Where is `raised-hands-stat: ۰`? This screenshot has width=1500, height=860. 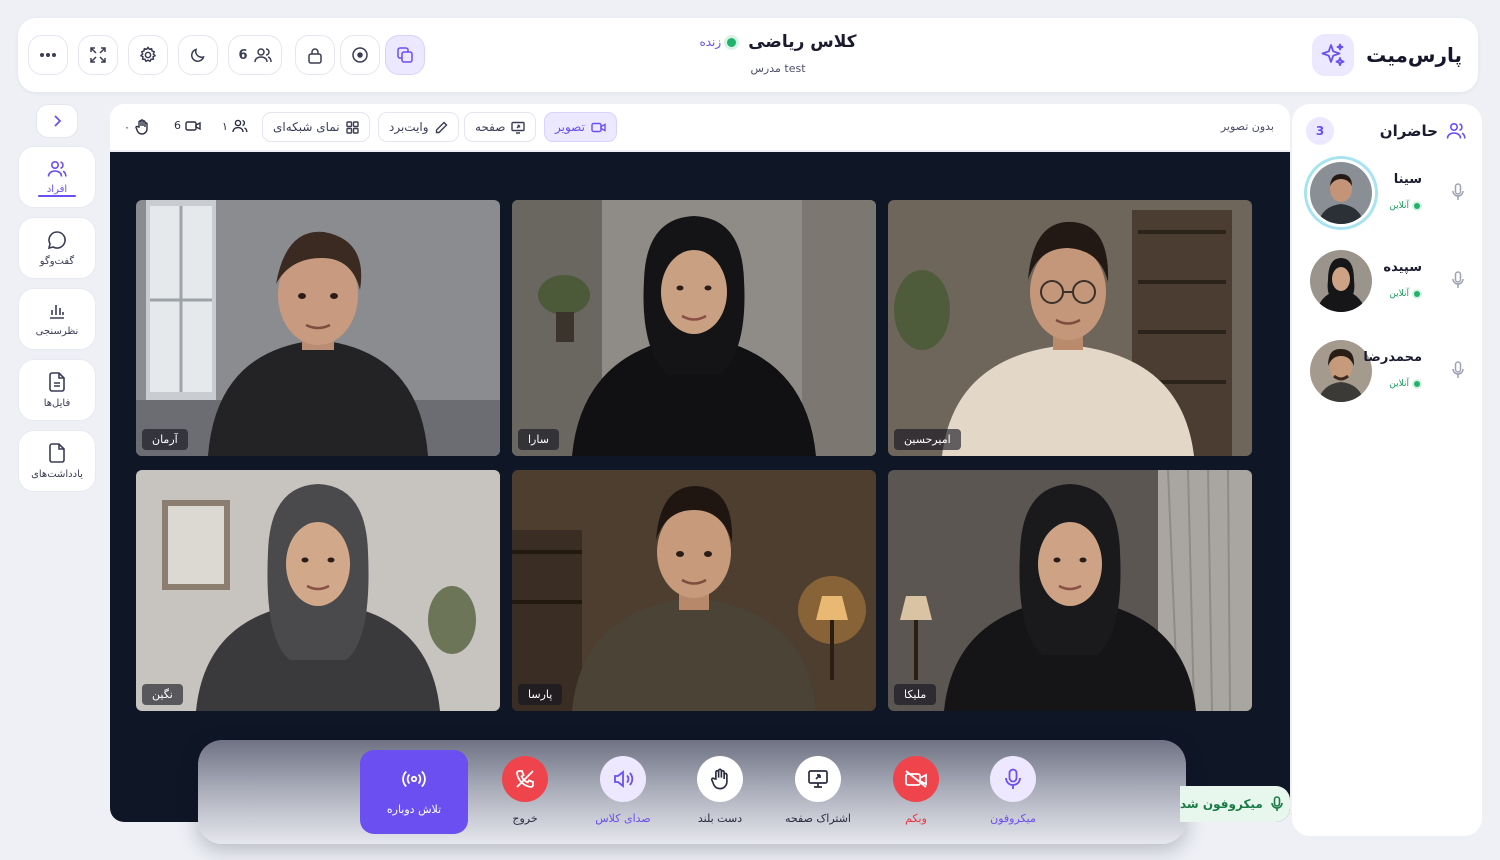 raised-hands-stat: ۰ is located at coordinates (137, 127).